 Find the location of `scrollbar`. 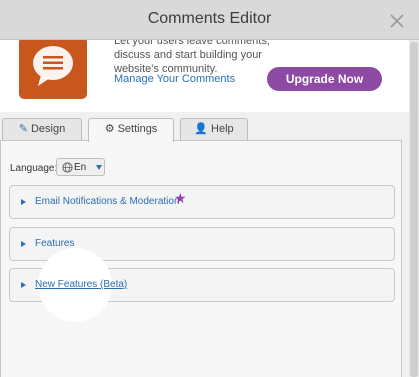

scrollbar is located at coordinates (414, 208).